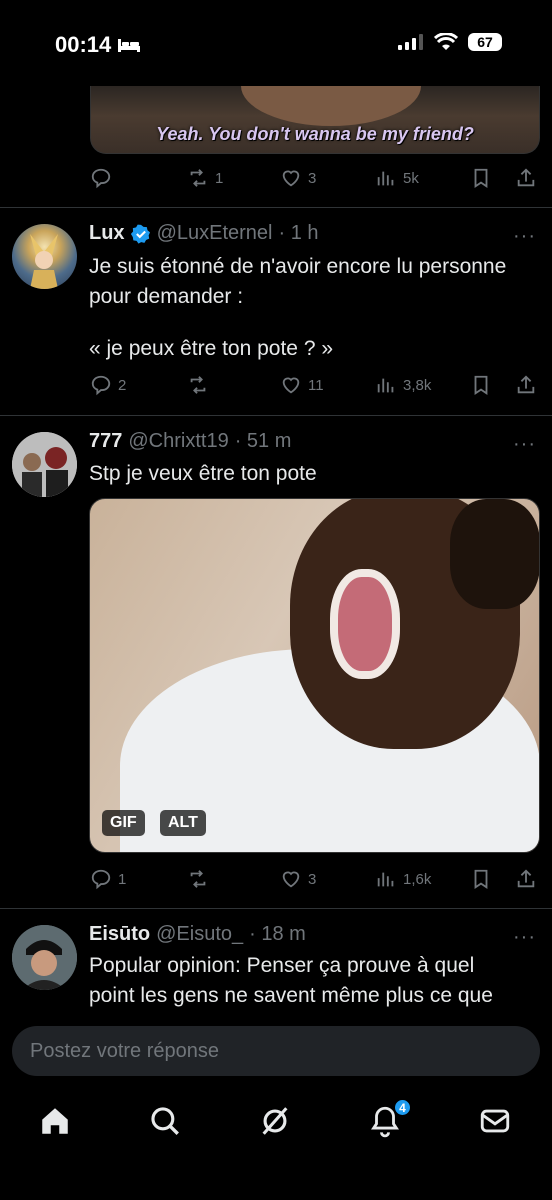  Describe the element at coordinates (417, 385) in the screenshot. I see `views-count: 3,8k` at that location.